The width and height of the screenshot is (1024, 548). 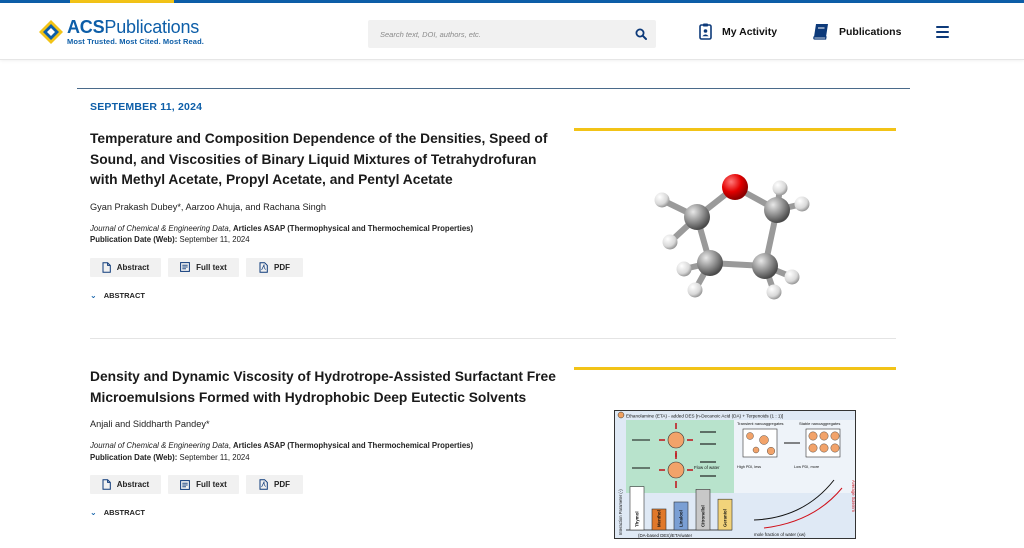 I want to click on publications-label: Publications, so click(x=870, y=31).